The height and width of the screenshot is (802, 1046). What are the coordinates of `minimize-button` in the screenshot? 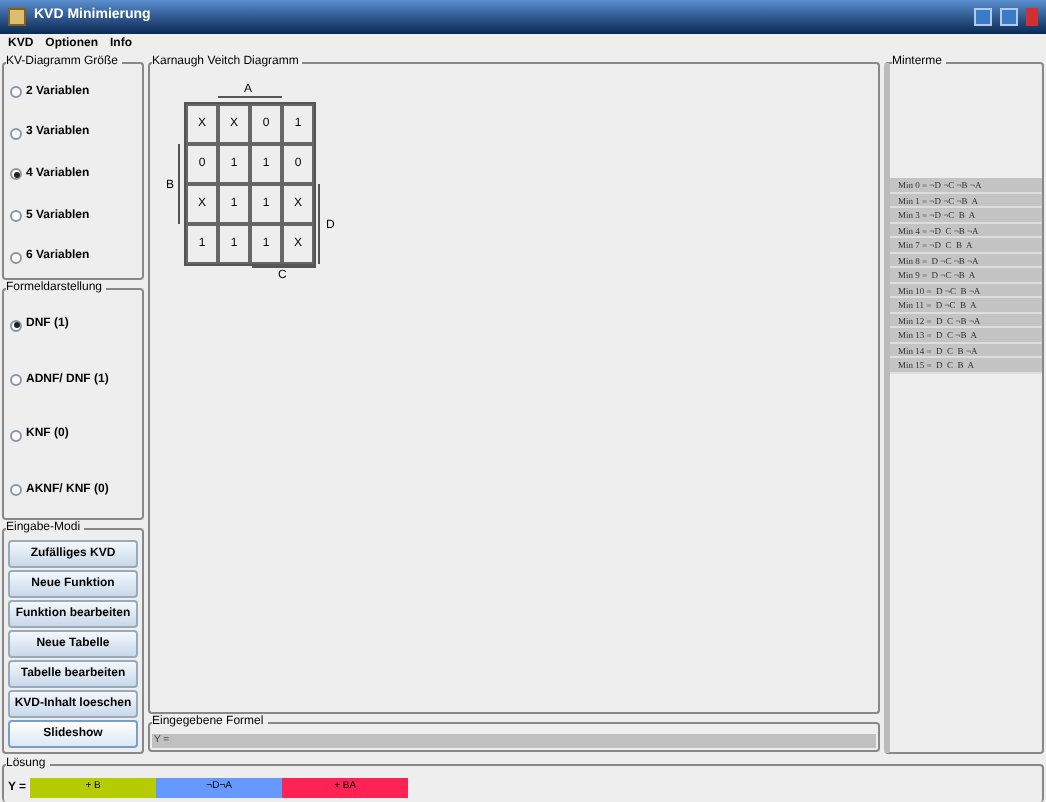 It's located at (983, 17).